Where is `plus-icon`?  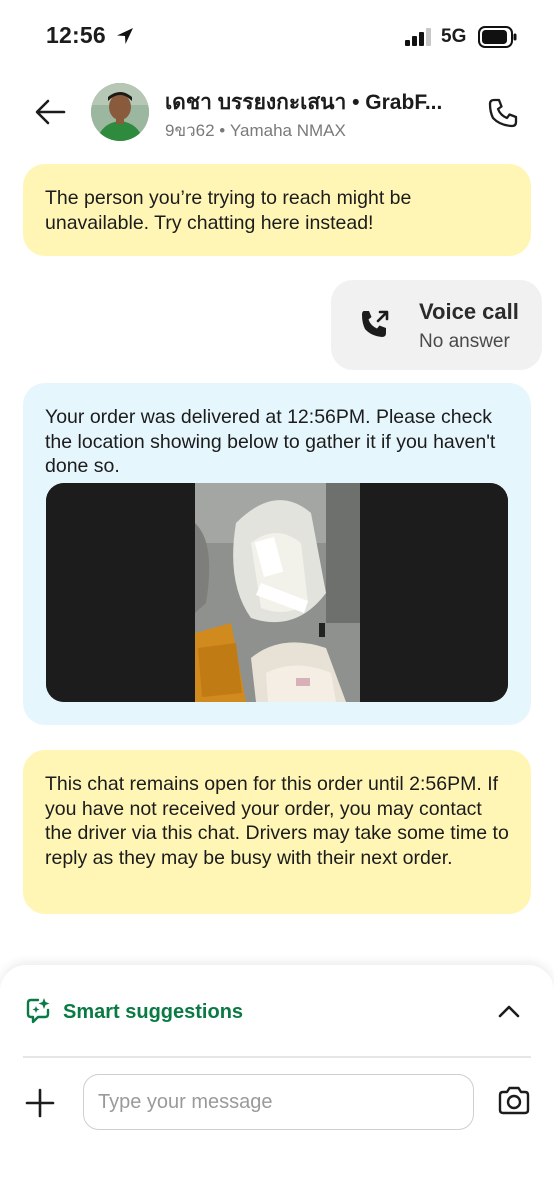 plus-icon is located at coordinates (40, 1103).